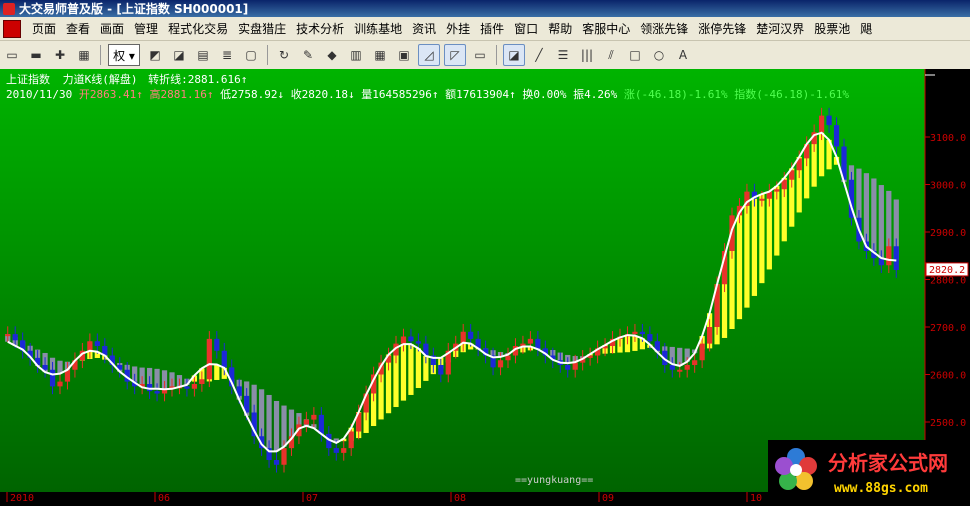 Image resolution: width=970 pixels, height=506 pixels. I want to click on bar-close: 收2820.18↓, so click(322, 94).